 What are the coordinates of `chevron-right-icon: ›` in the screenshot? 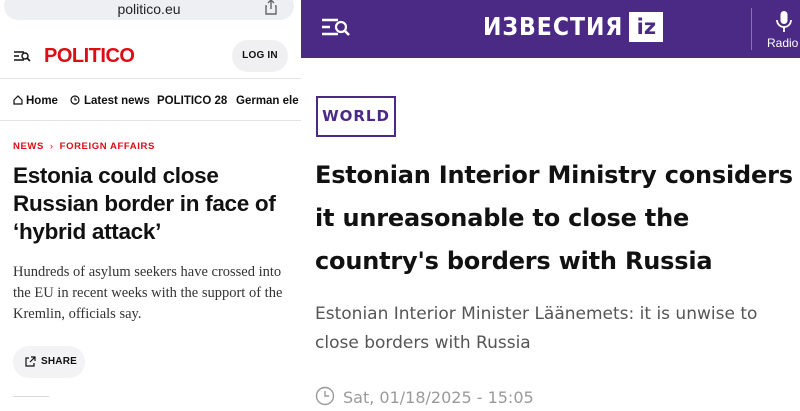 It's located at (51, 146).